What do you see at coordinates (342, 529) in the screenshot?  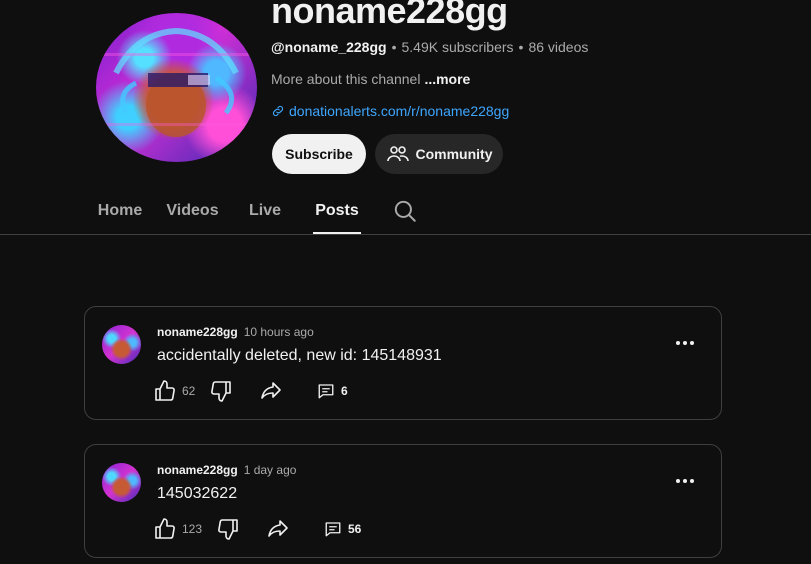 I see `comments-button: 56` at bounding box center [342, 529].